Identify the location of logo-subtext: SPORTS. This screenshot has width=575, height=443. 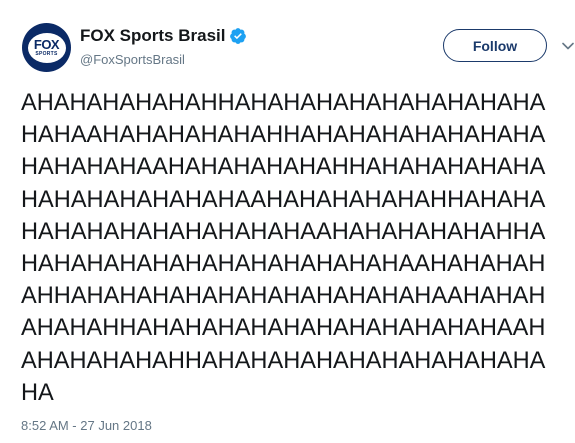
(46, 54).